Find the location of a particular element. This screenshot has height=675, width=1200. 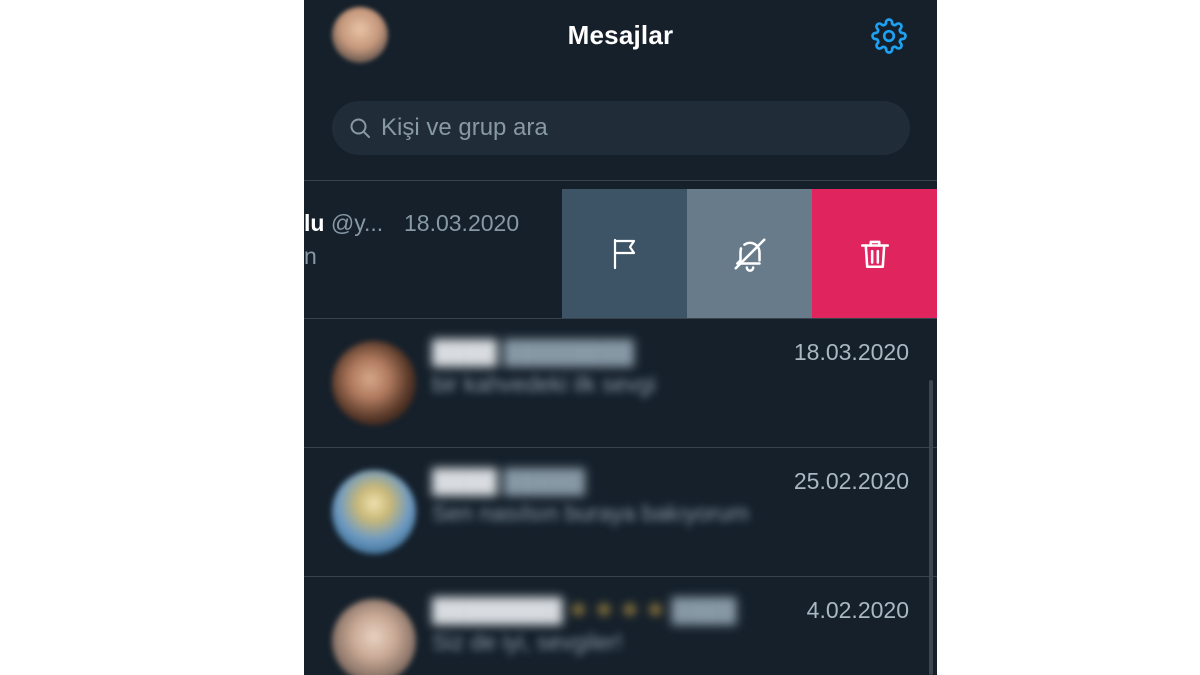

conversation-name: ████ ████████ is located at coordinates (533, 352).